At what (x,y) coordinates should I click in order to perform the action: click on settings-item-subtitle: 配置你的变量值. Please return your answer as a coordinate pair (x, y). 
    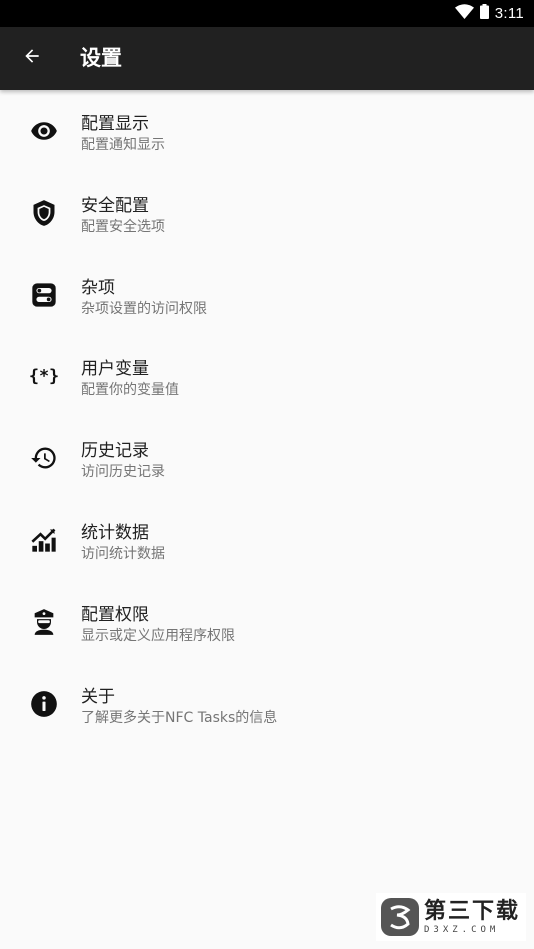
    Looking at the image, I should click on (130, 390).